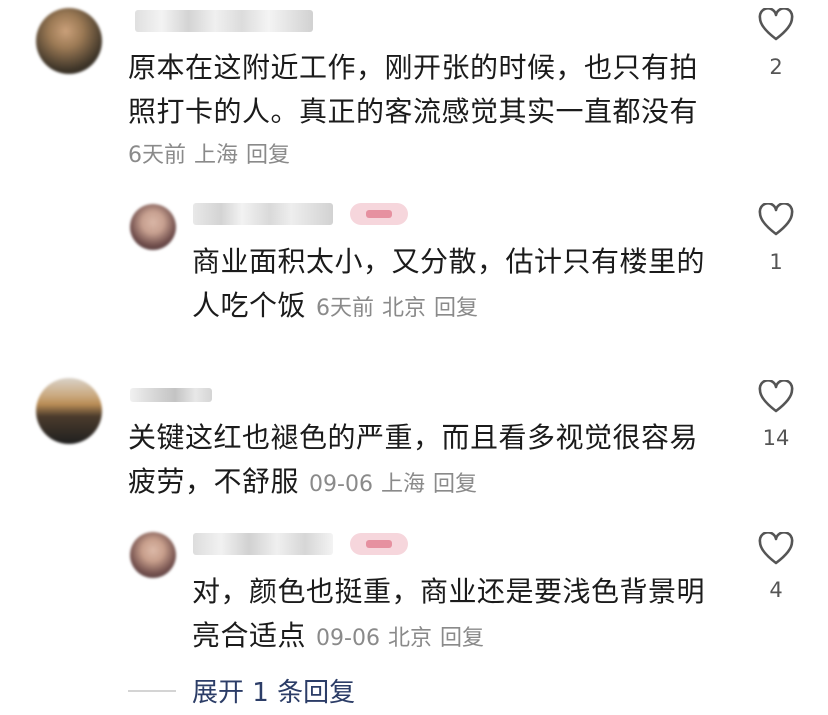  I want to click on expand-divider, so click(152, 691).